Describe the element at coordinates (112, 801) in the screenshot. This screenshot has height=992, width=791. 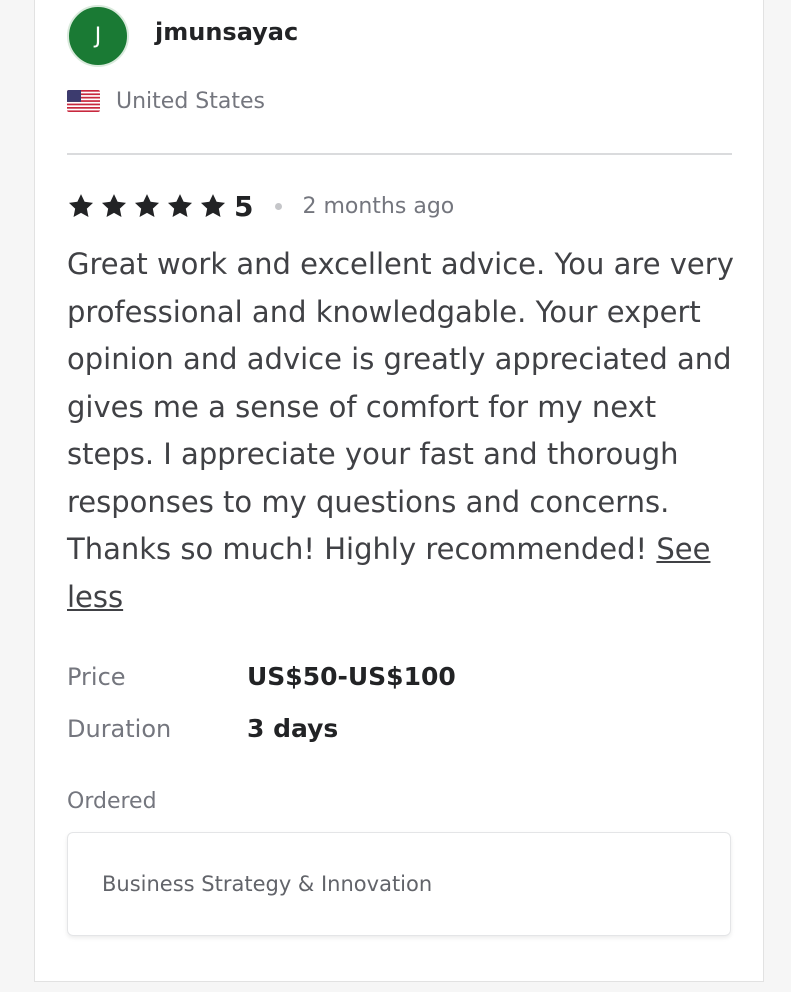
I see `ordered-label: Ordered` at that location.